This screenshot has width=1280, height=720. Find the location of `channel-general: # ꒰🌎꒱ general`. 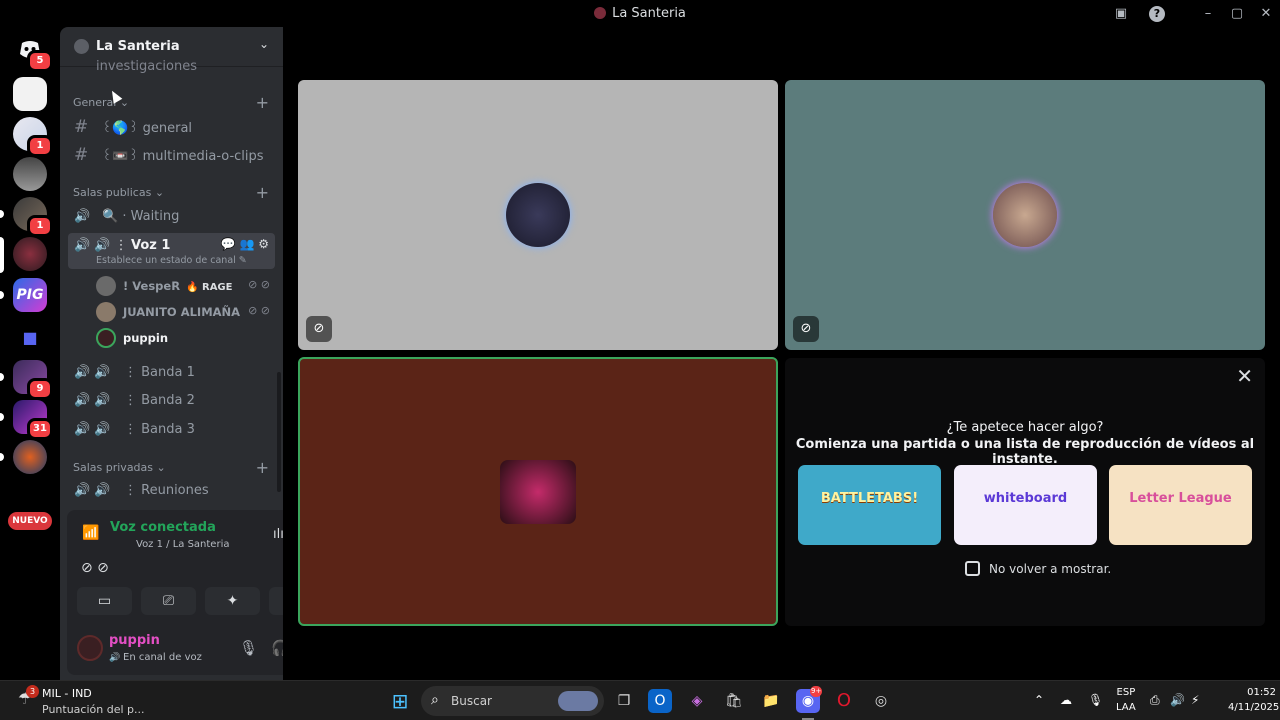

channel-general: # ꒰🌎꒱ general is located at coordinates (171, 127).